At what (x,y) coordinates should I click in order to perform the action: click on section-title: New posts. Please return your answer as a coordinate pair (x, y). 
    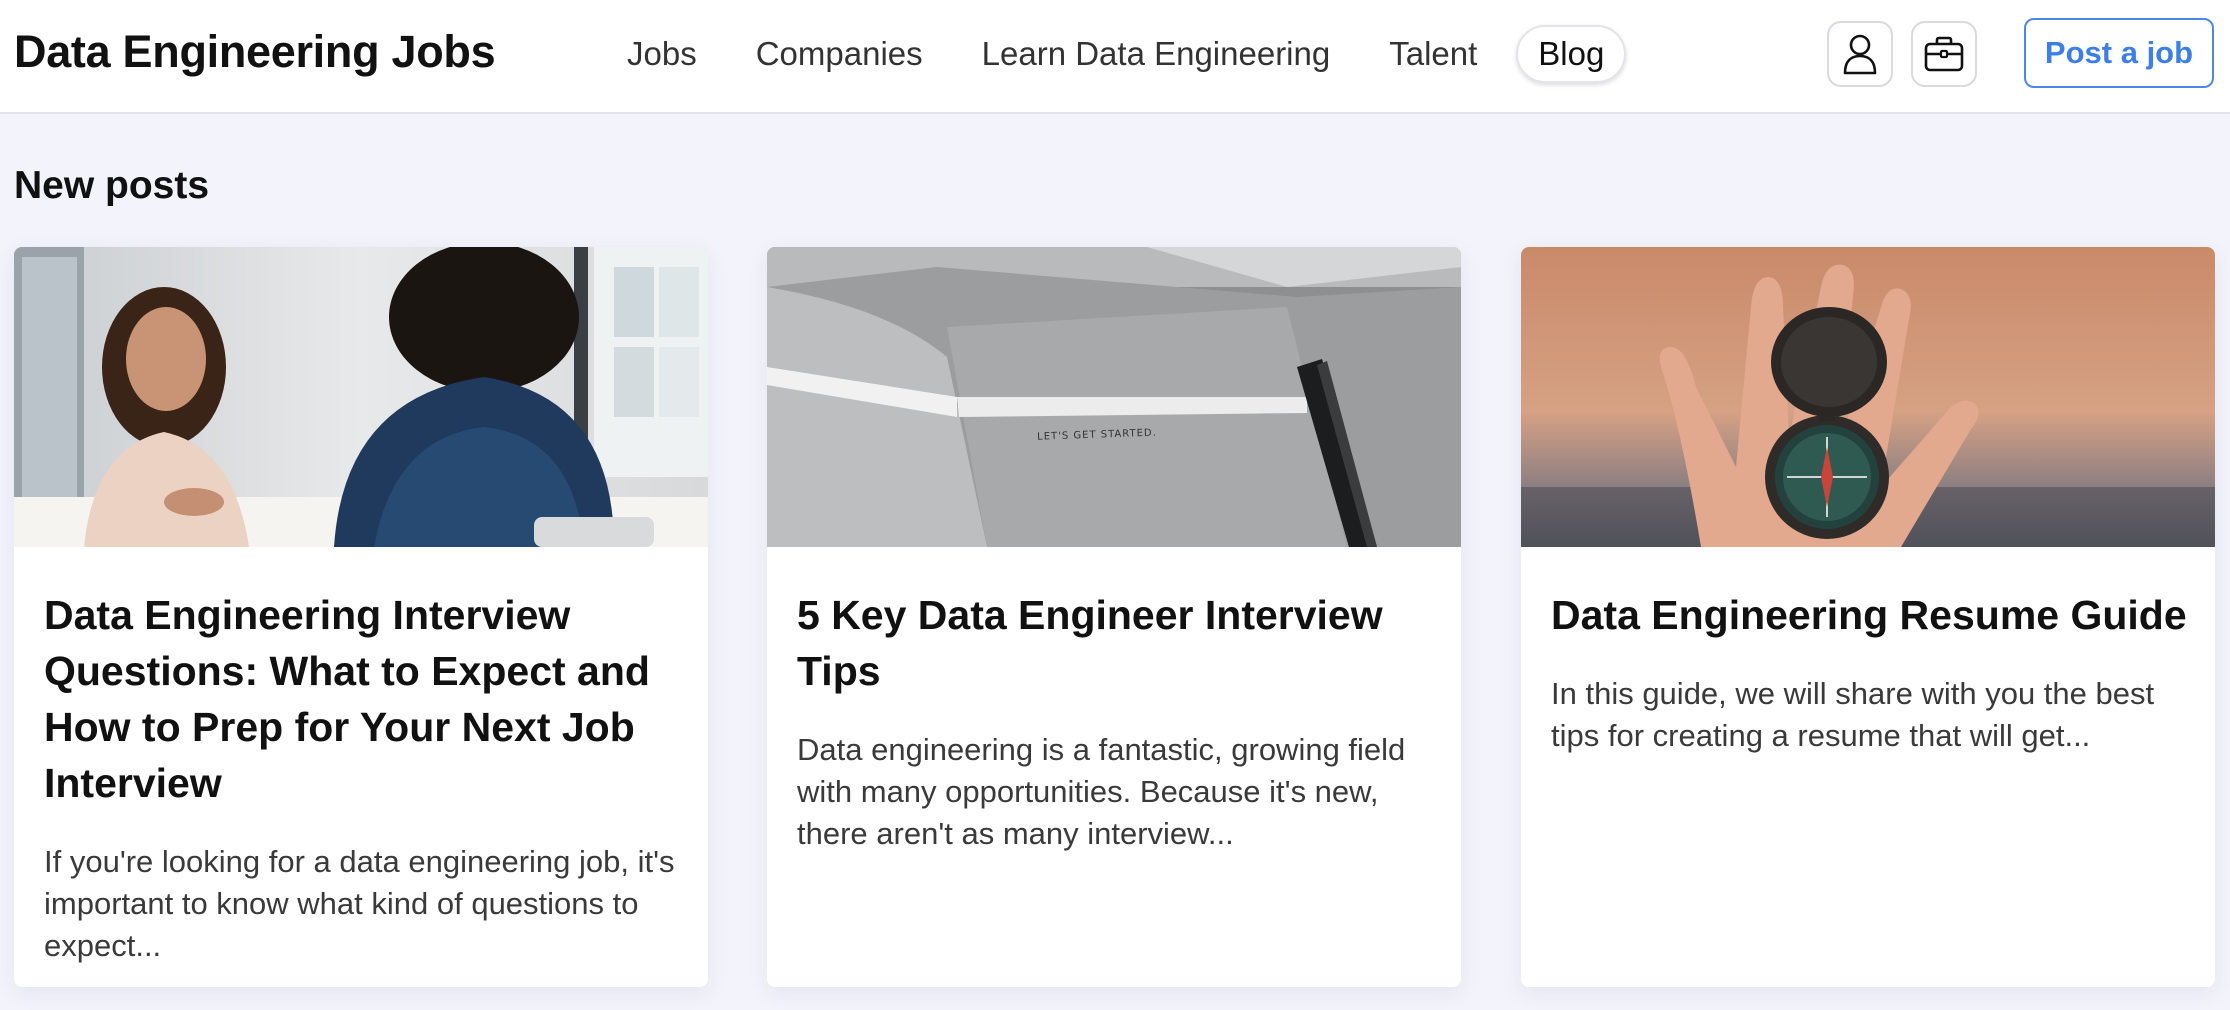
    Looking at the image, I should click on (112, 185).